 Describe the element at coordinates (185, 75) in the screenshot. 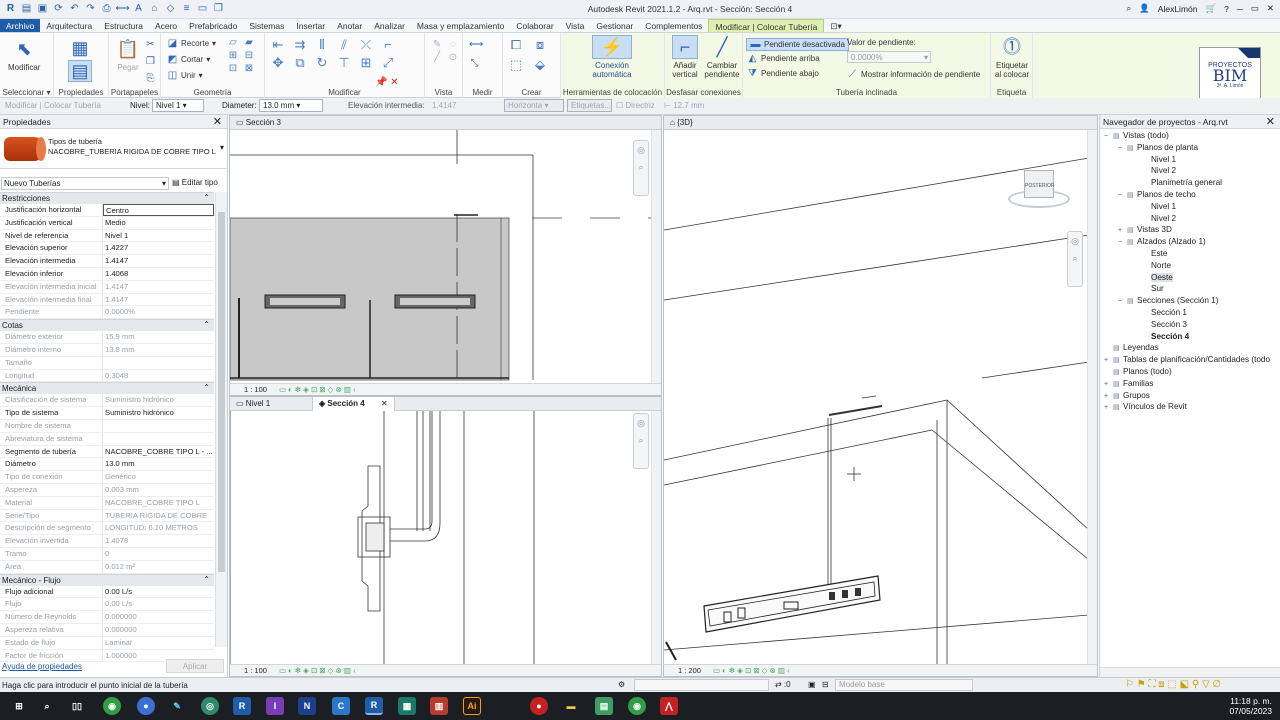

I see `join-button: ◫ Unir ▾` at that location.